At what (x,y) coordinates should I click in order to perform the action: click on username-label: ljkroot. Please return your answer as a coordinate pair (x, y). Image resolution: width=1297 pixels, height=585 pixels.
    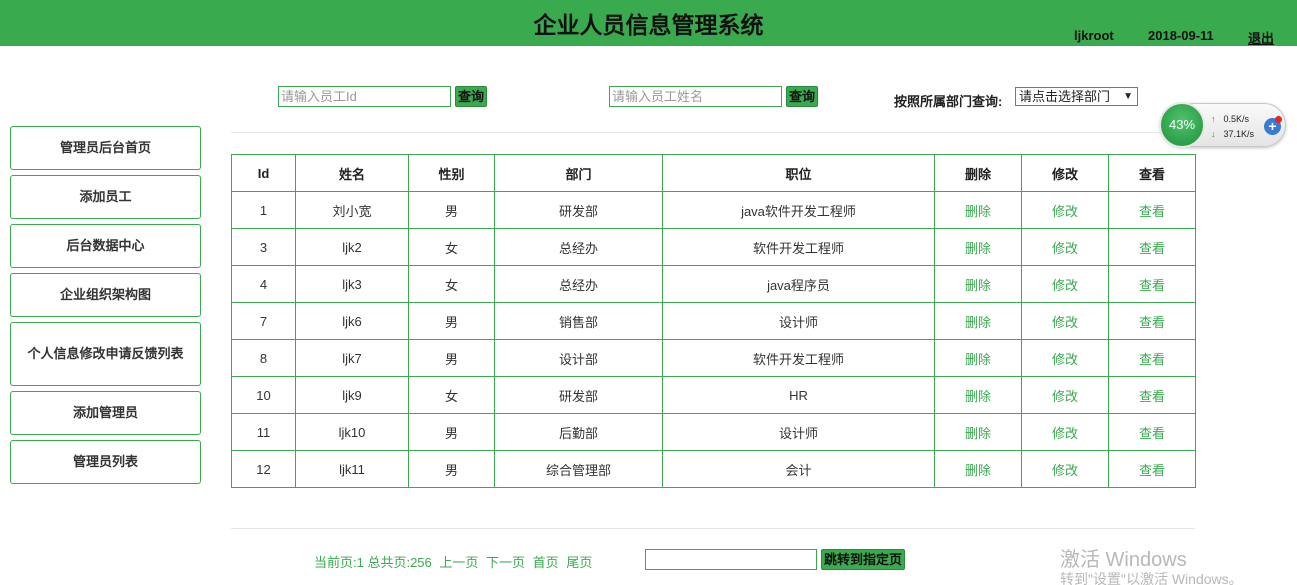
    Looking at the image, I should click on (1094, 35).